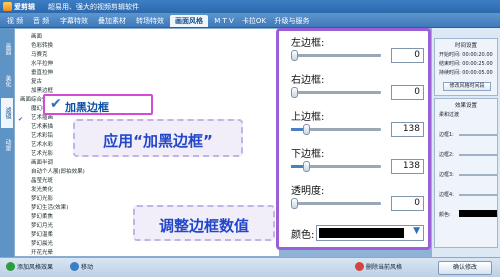  Describe the element at coordinates (407, 129) in the screenshot. I see `top-border-value: 138` at that location.